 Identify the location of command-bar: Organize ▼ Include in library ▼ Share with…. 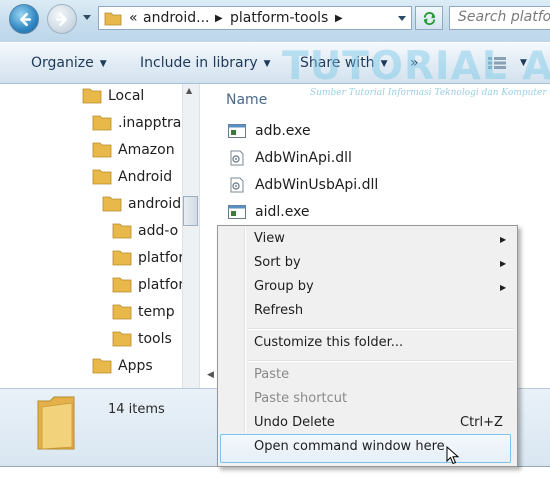
(275, 63).